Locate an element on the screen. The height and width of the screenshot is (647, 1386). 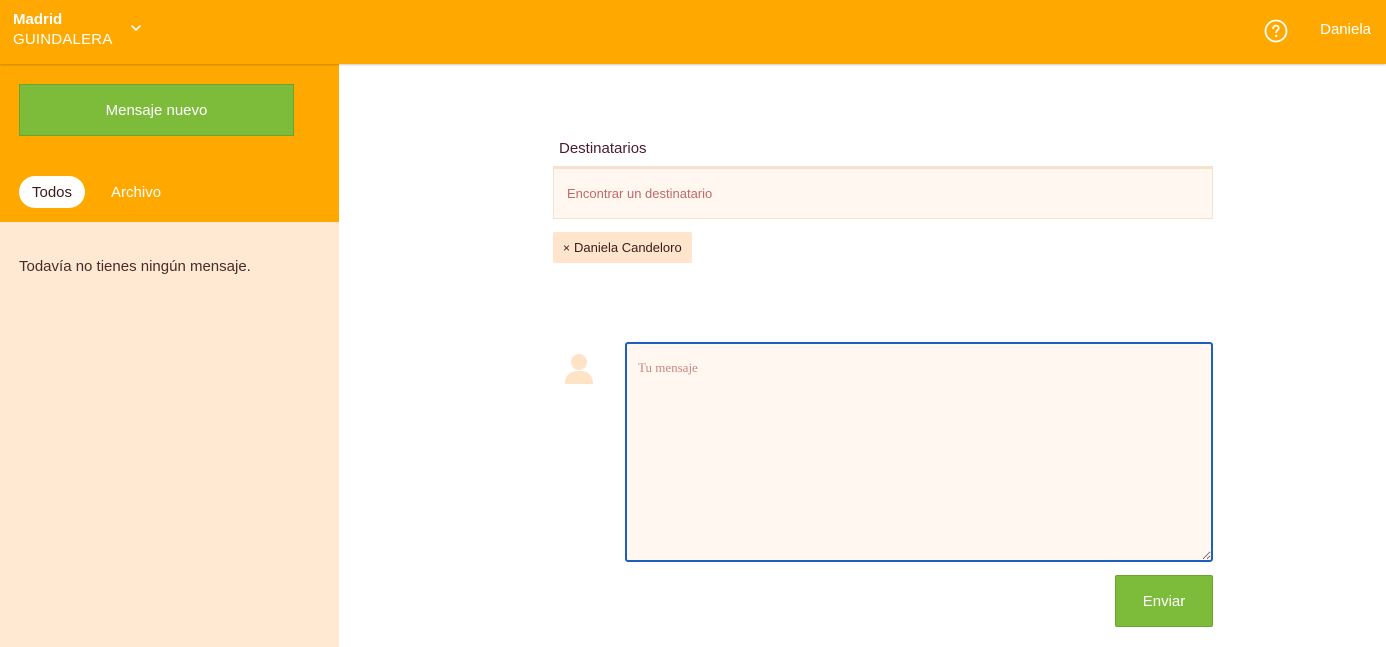
empty-messages-text: Todavía no tienes ningún mensaje. is located at coordinates (135, 266).